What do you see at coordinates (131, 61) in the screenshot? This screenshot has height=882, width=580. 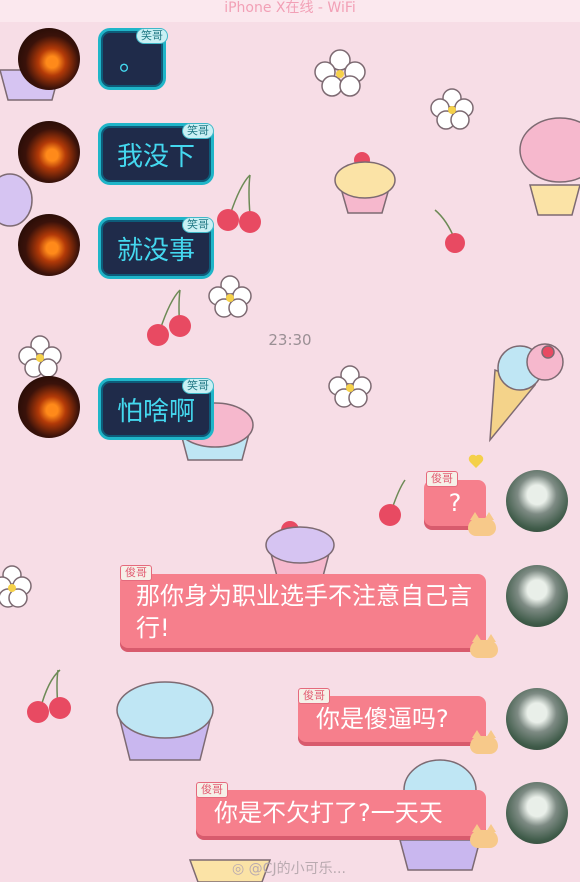 I see `message-text: 。` at bounding box center [131, 61].